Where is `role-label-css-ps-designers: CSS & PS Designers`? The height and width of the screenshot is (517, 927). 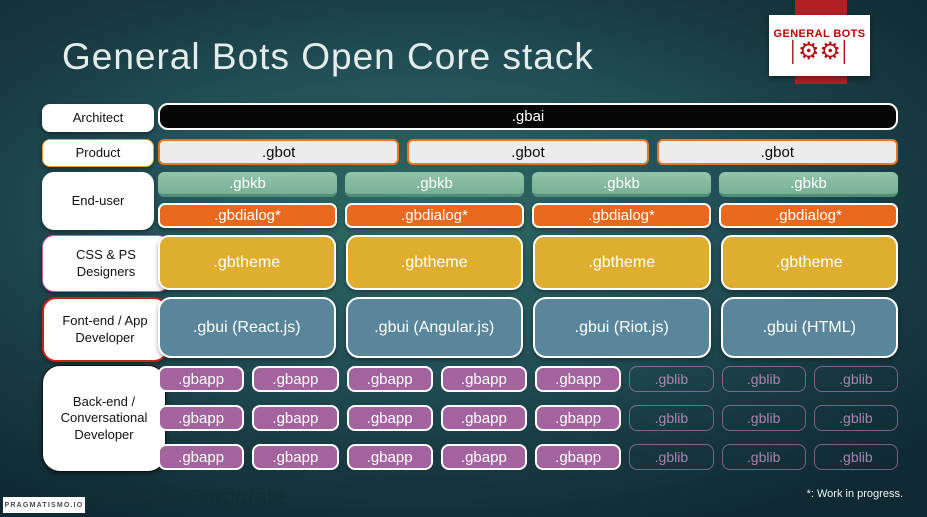
role-label-css-ps-designers: CSS & PS Designers is located at coordinates (106, 263).